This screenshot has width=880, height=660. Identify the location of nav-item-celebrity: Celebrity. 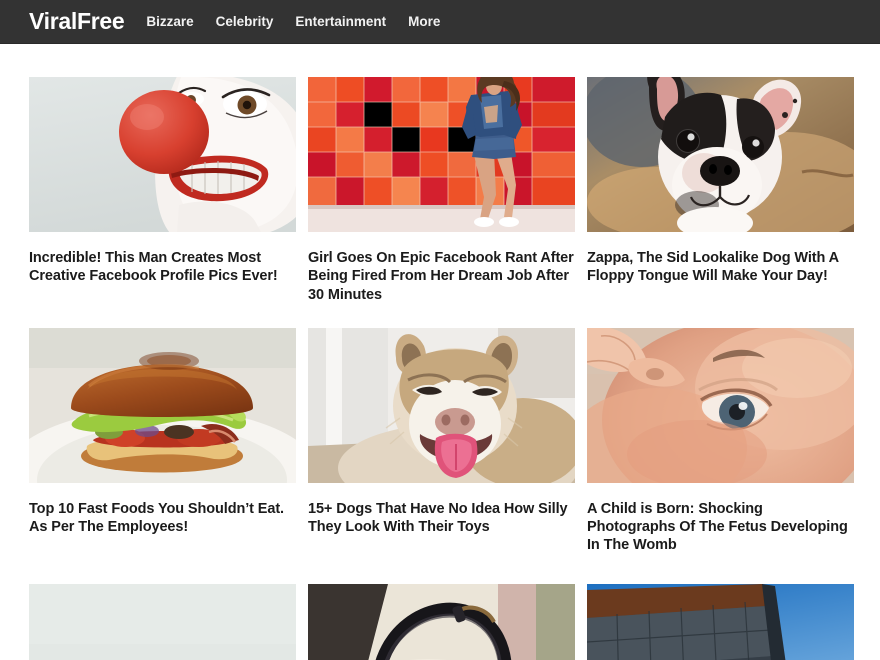
(245, 22).